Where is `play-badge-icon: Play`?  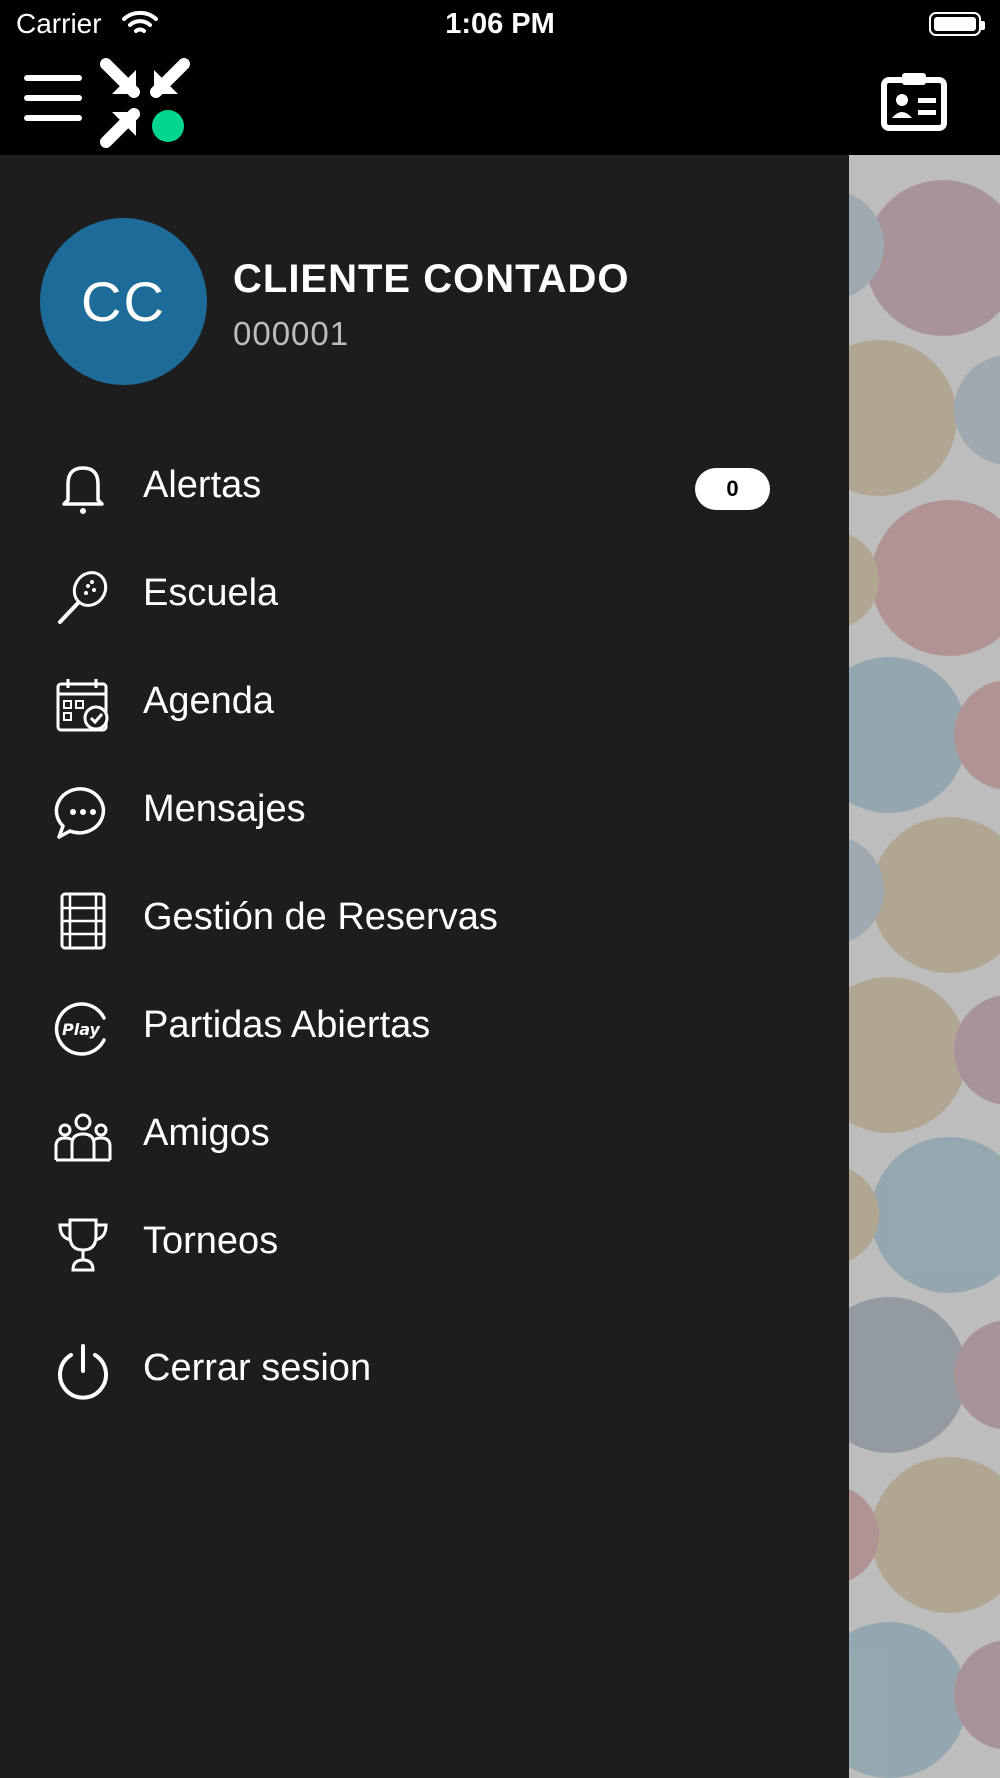
play-badge-icon: Play is located at coordinates (80, 1029).